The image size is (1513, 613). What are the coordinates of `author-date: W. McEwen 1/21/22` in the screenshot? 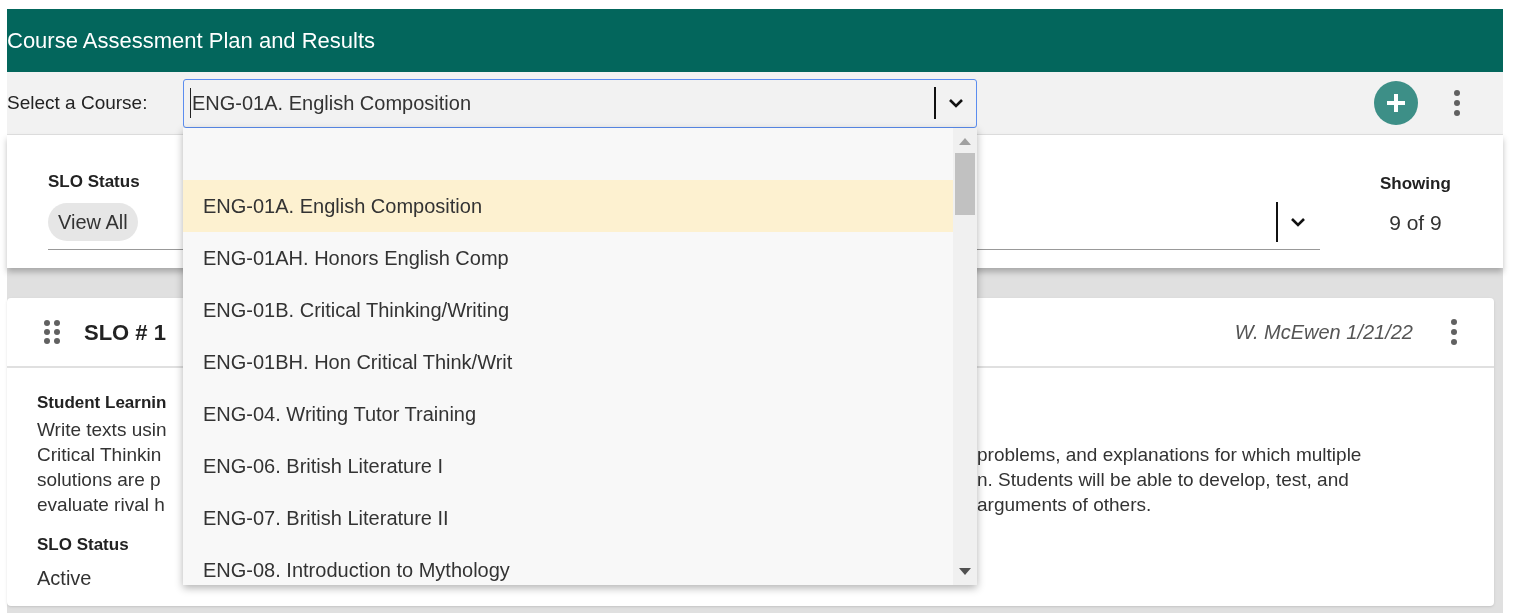 It's located at (1323, 332).